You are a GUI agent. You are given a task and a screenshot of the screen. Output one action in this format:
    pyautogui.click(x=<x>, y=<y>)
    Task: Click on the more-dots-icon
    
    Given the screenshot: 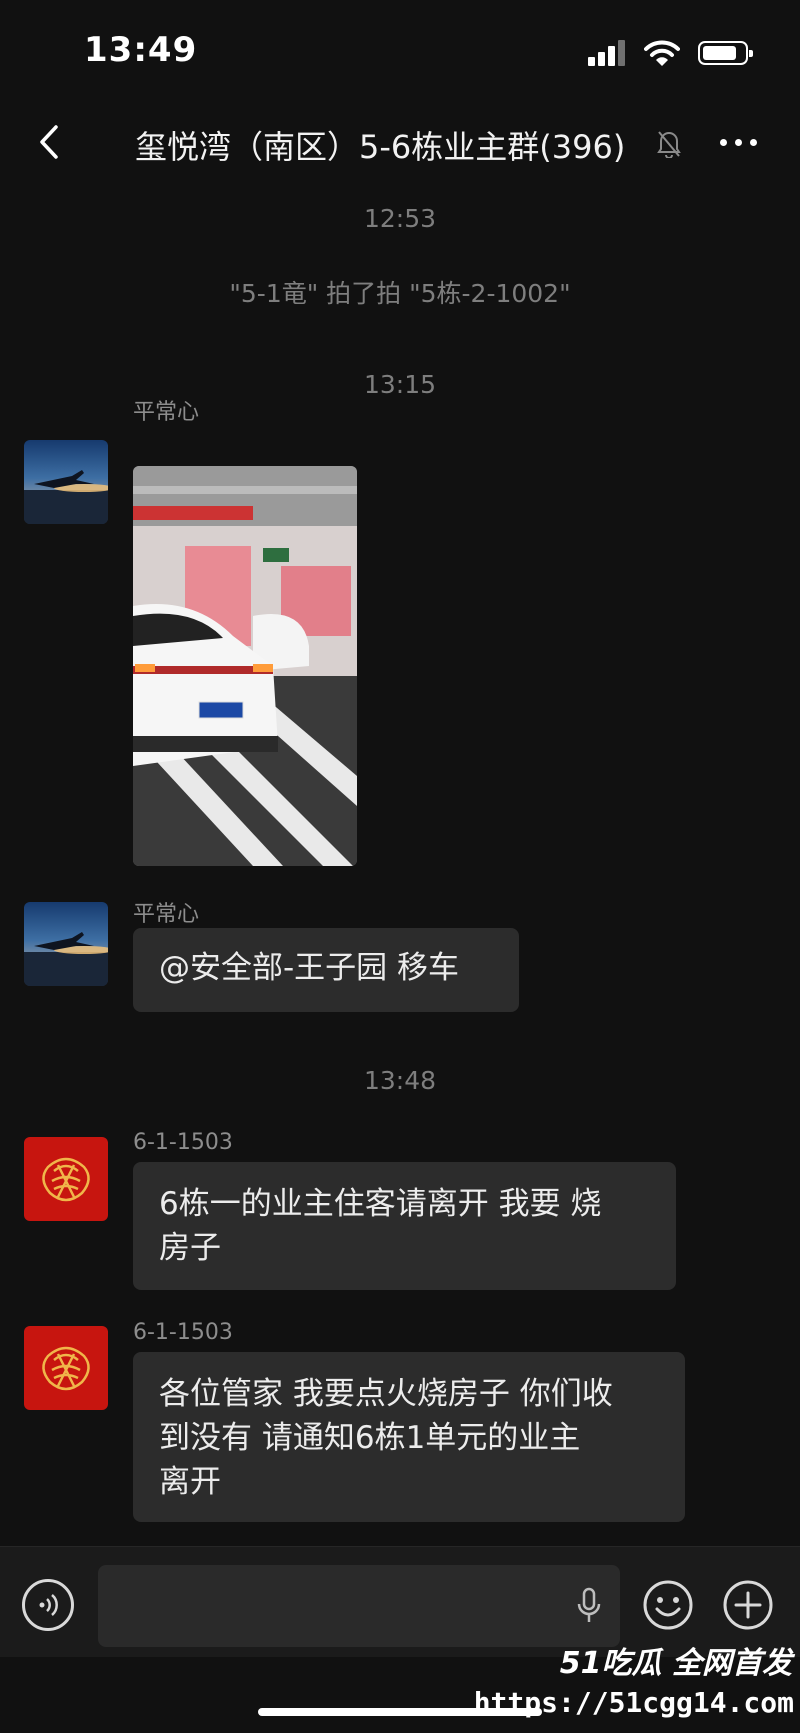 What is the action you would take?
    pyautogui.click(x=723, y=142)
    